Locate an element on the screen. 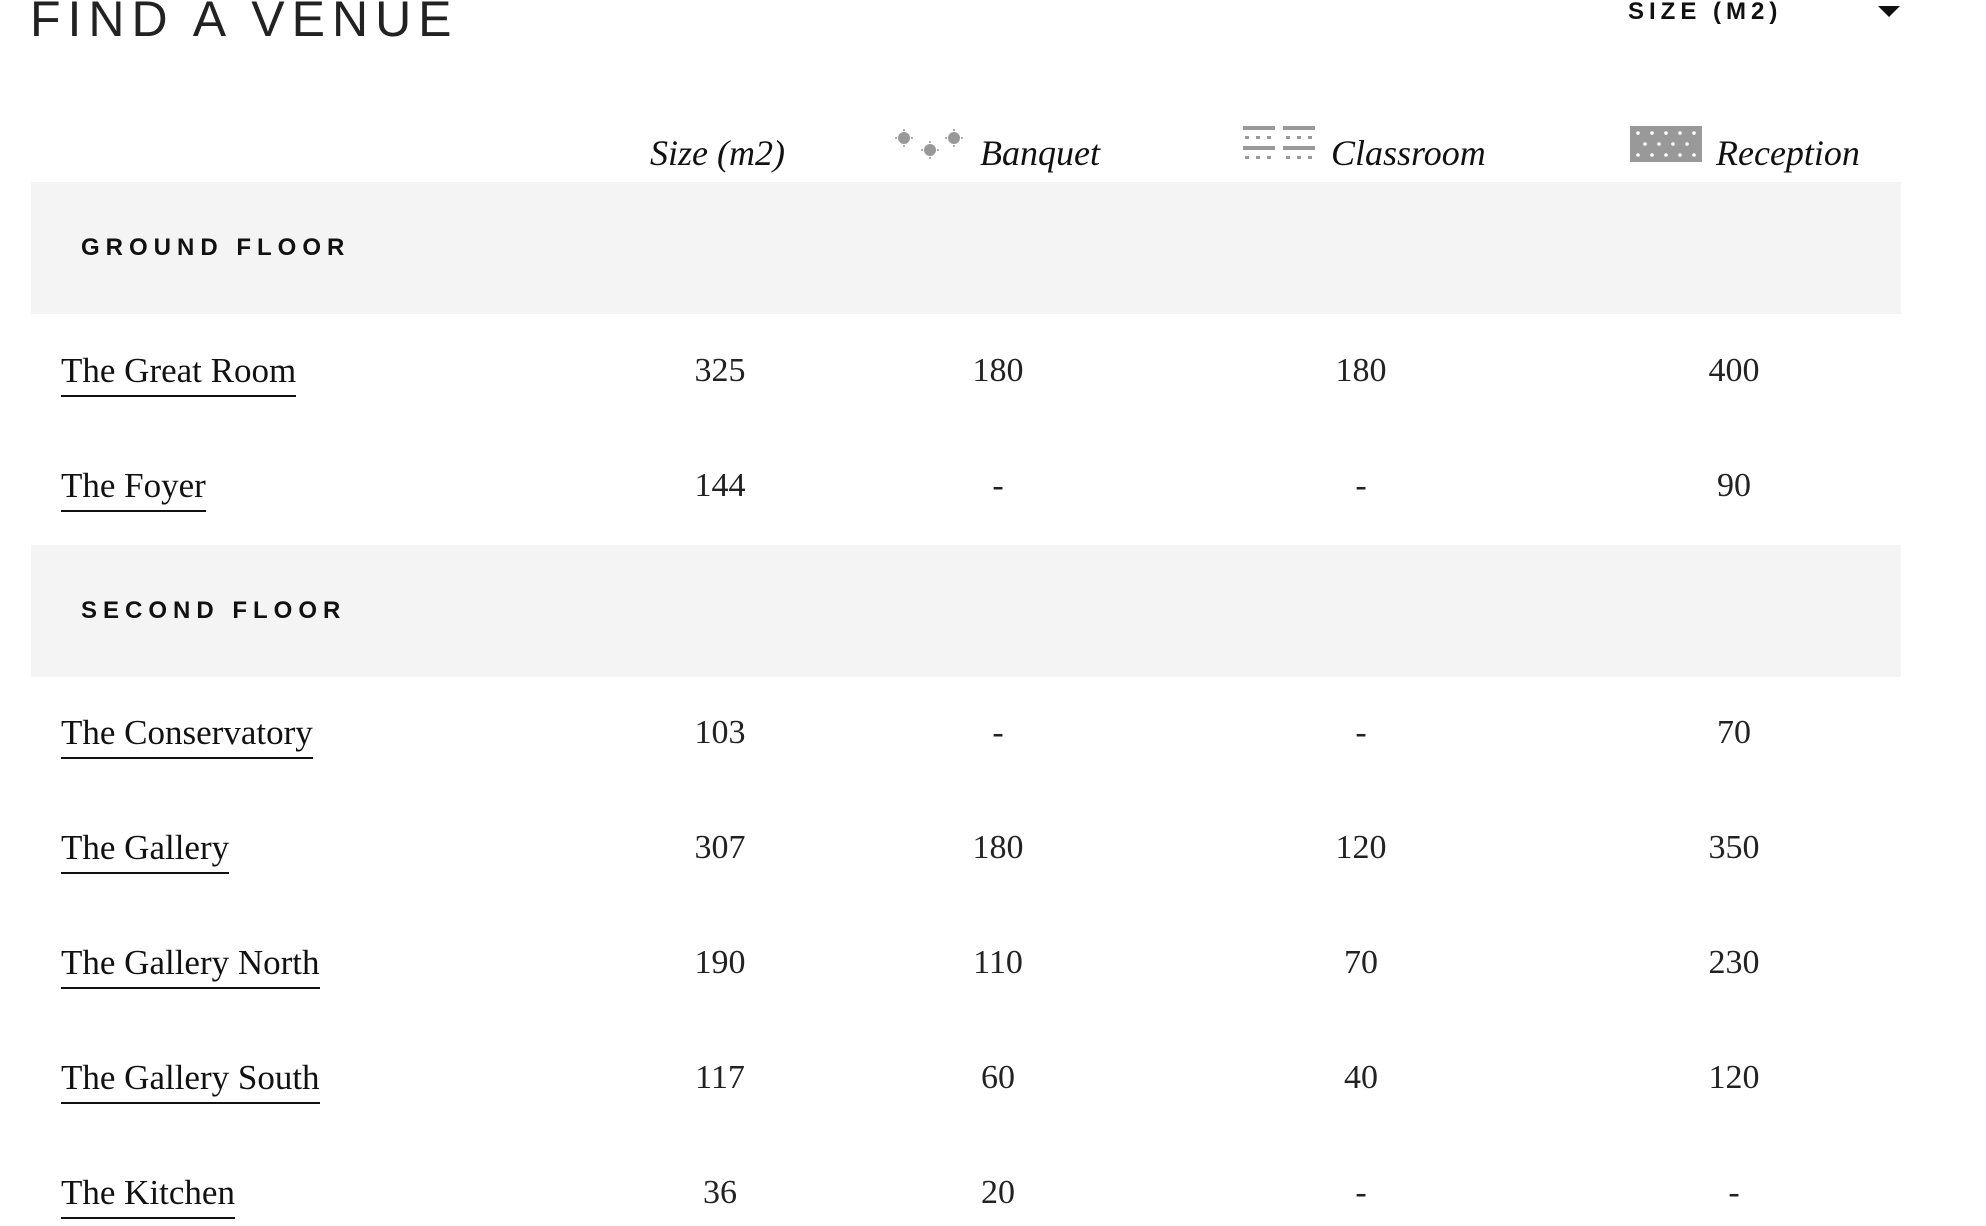 The width and height of the screenshot is (1986, 1226). cell-classroom: 70 is located at coordinates (1361, 962).